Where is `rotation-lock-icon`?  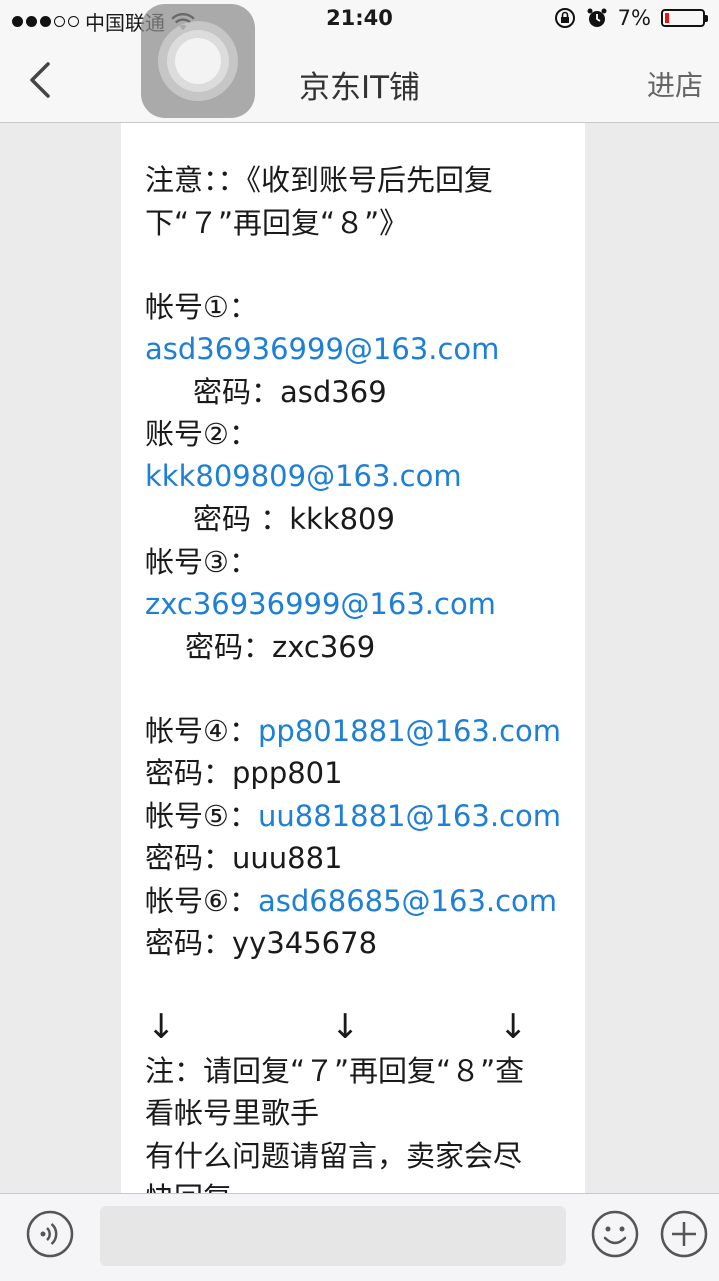 rotation-lock-icon is located at coordinates (564, 18).